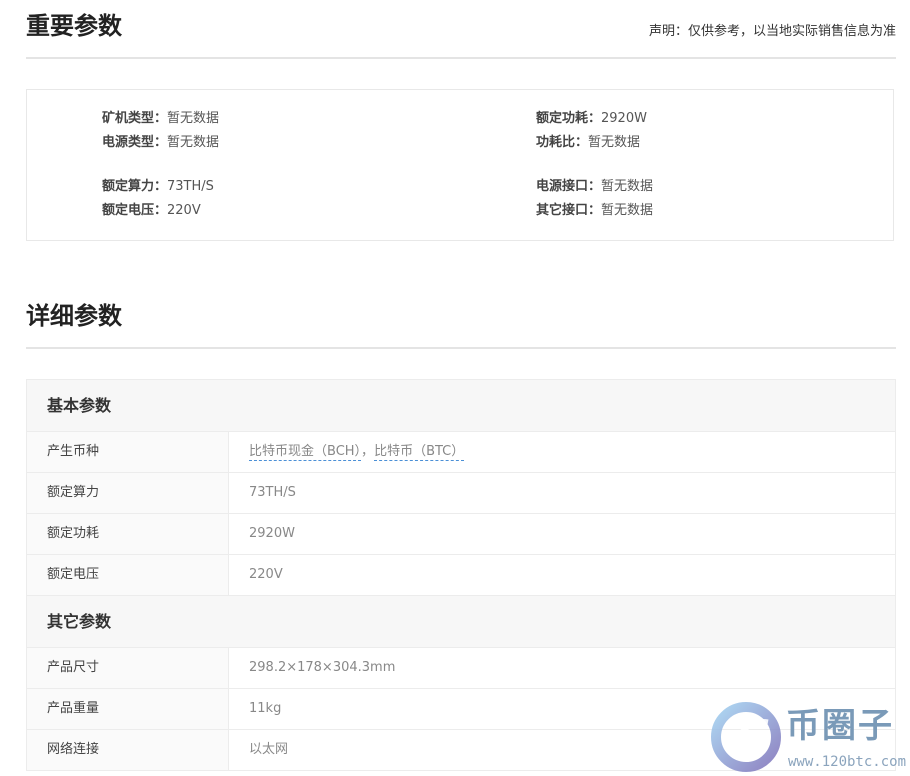 This screenshot has height=776, width=910. I want to click on row-label: 额定电压, so click(128, 575).